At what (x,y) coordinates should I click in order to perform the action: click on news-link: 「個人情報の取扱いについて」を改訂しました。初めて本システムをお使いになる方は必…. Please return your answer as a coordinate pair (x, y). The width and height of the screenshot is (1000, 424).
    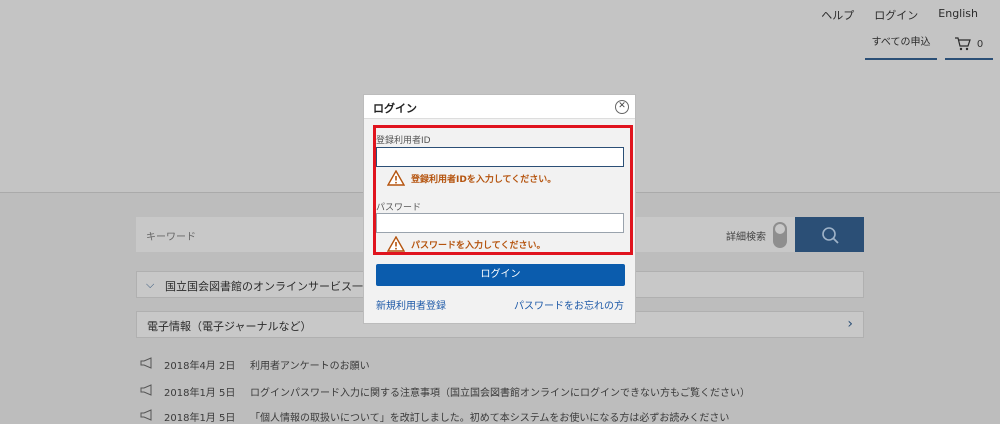
    Looking at the image, I should click on (489, 416).